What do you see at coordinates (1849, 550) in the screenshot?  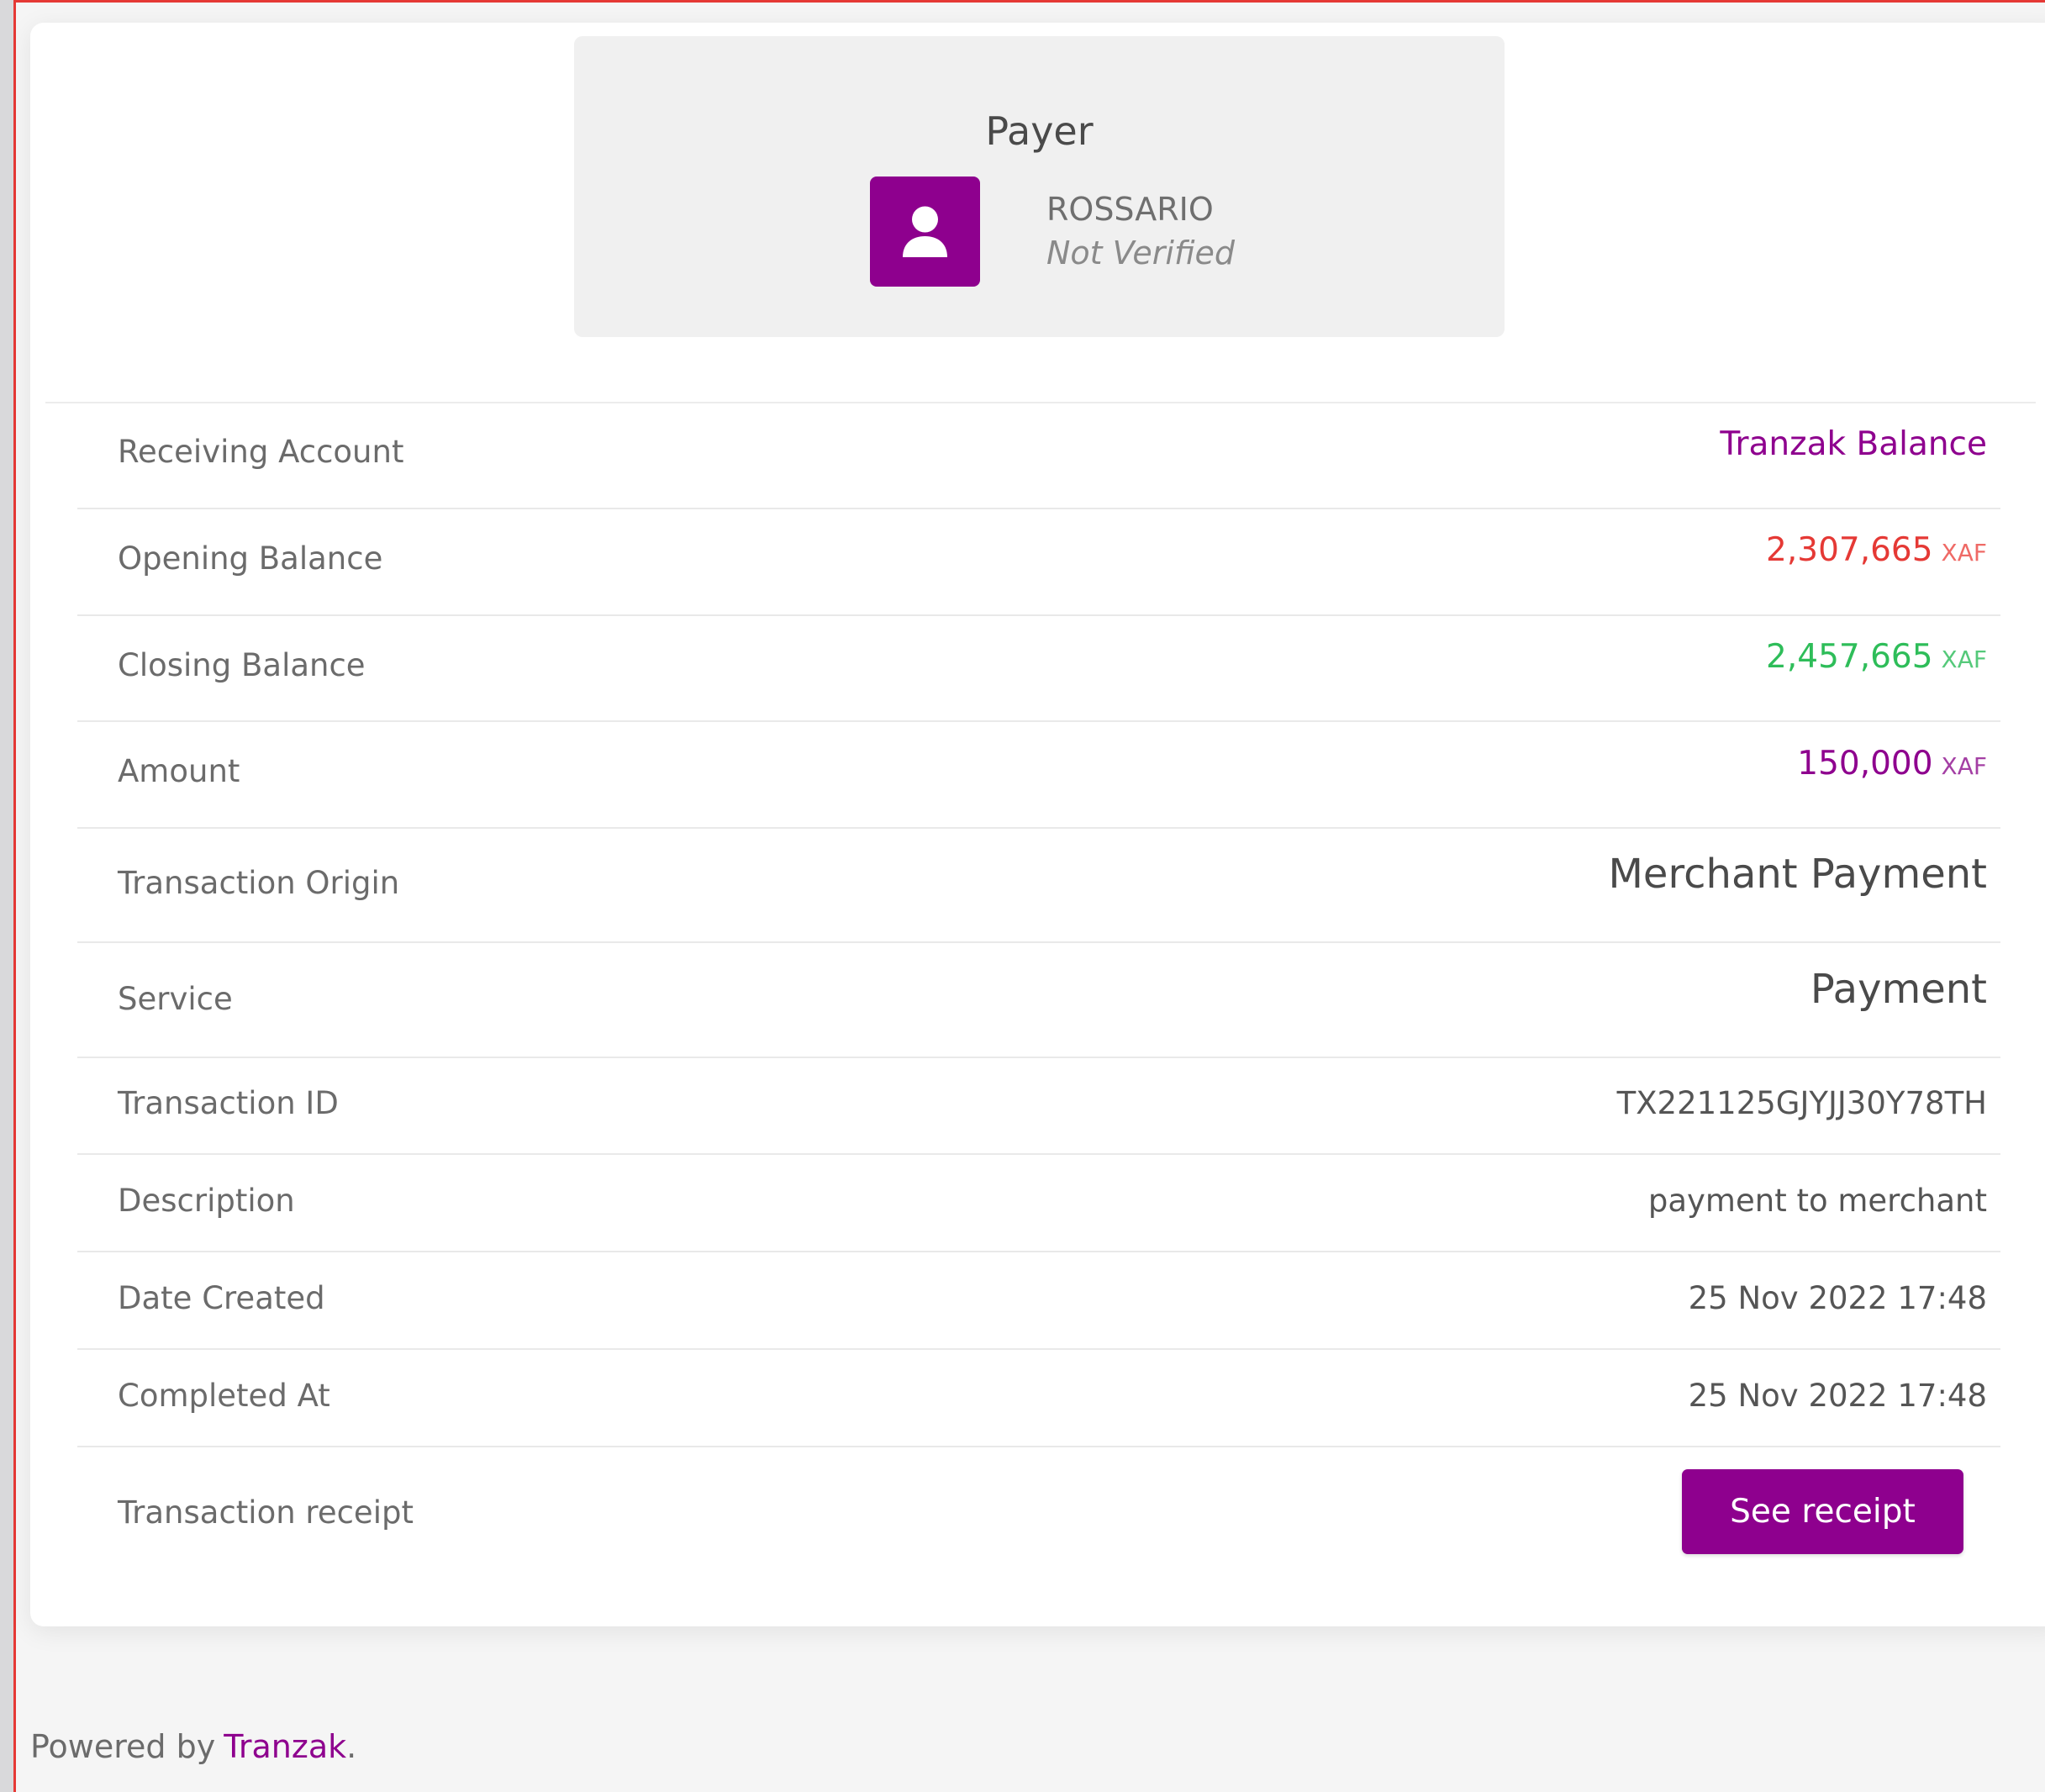 I see `opening-balance-amount: 2,307,665` at bounding box center [1849, 550].